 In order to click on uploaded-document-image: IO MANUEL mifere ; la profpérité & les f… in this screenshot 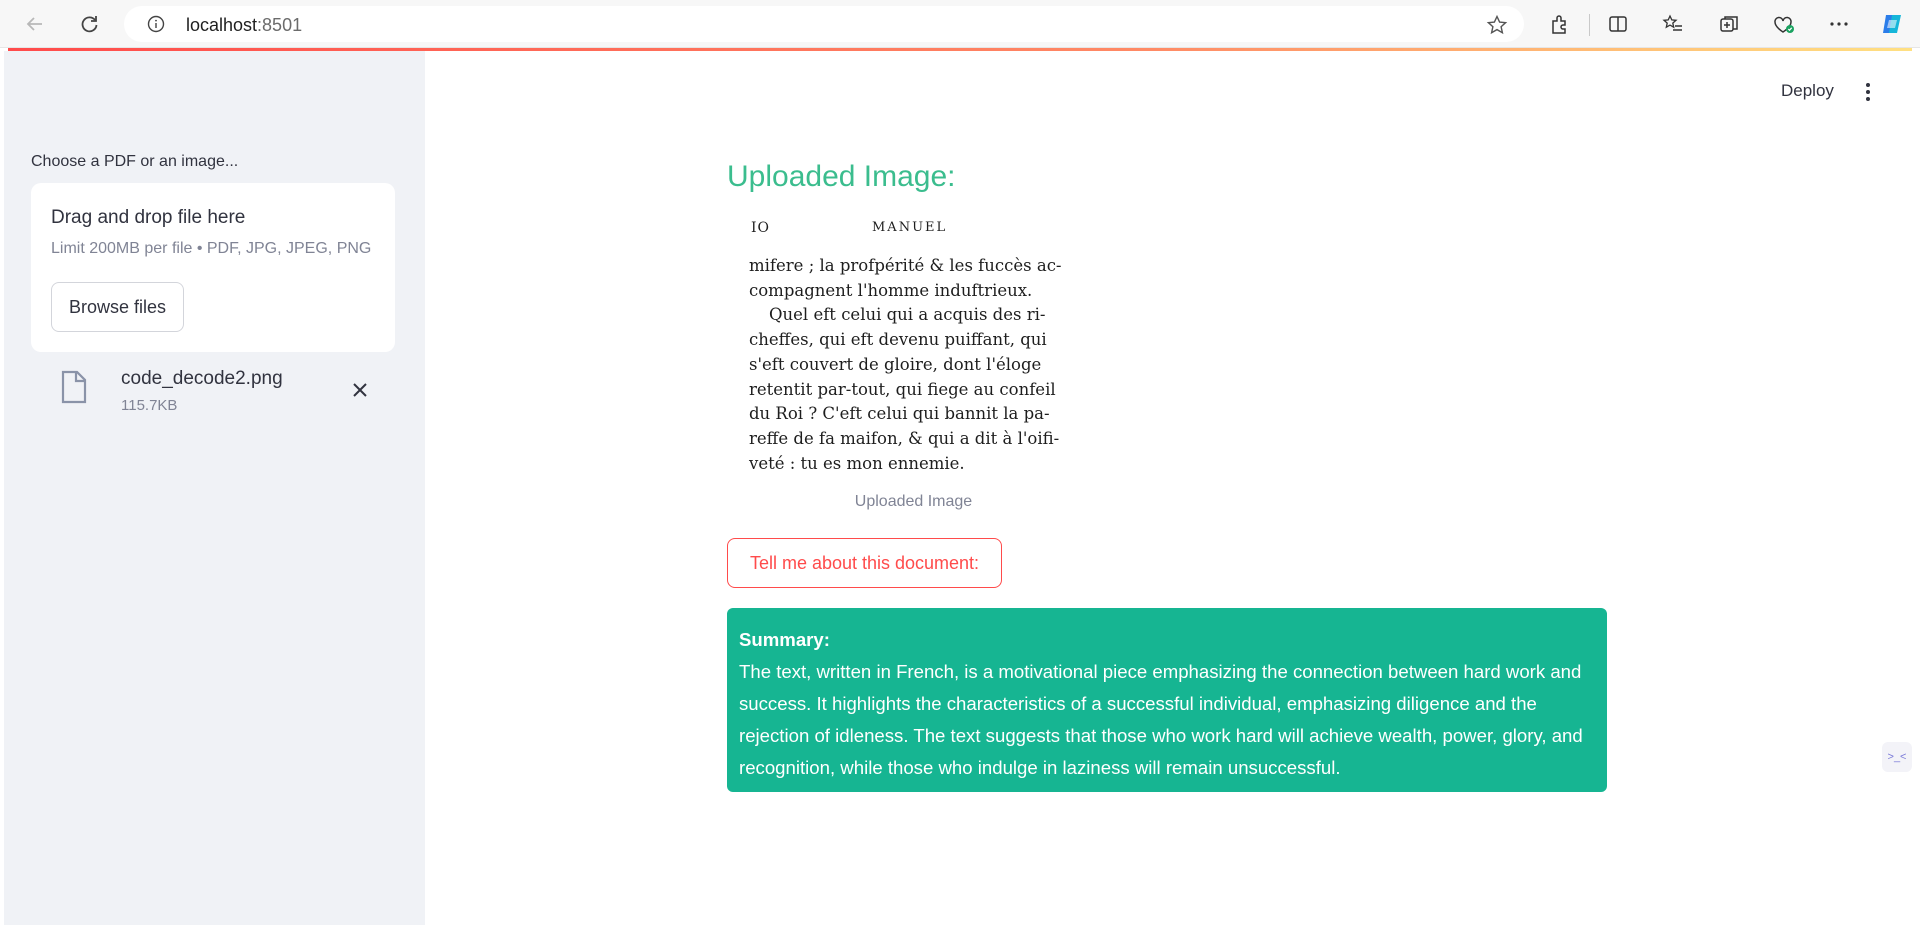, I will do `click(913, 341)`.